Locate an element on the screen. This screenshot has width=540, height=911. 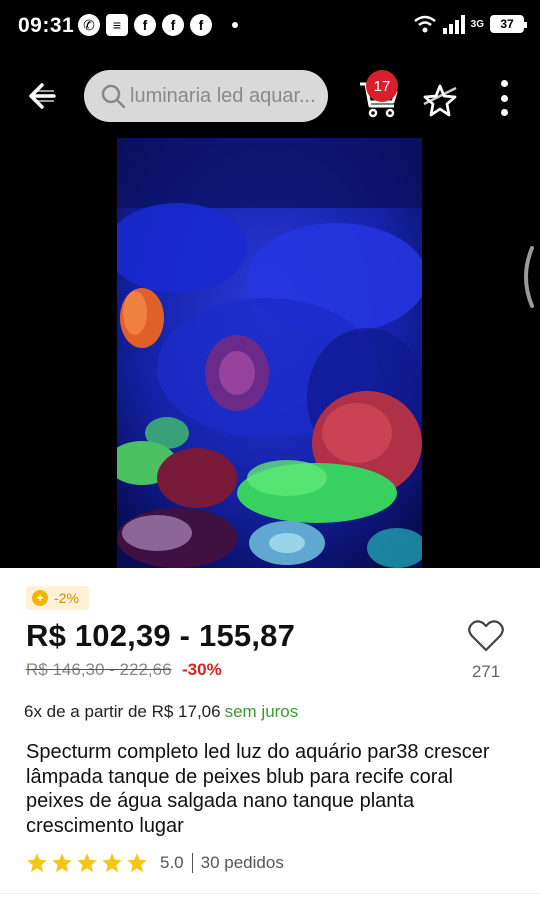
battery-icon: 37 is located at coordinates (508, 24).